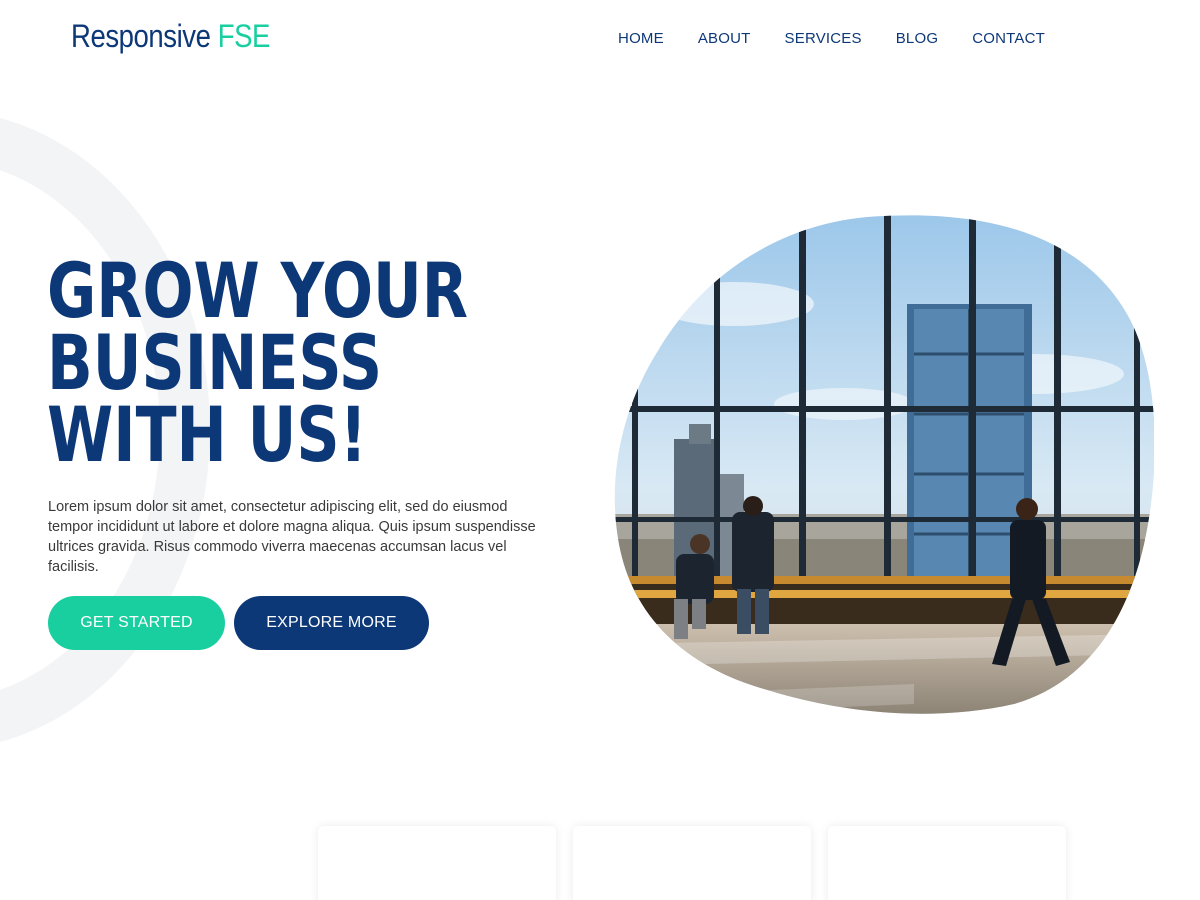 Image resolution: width=1200 pixels, height=900 pixels. I want to click on nav-blog: BLOG, so click(917, 38).